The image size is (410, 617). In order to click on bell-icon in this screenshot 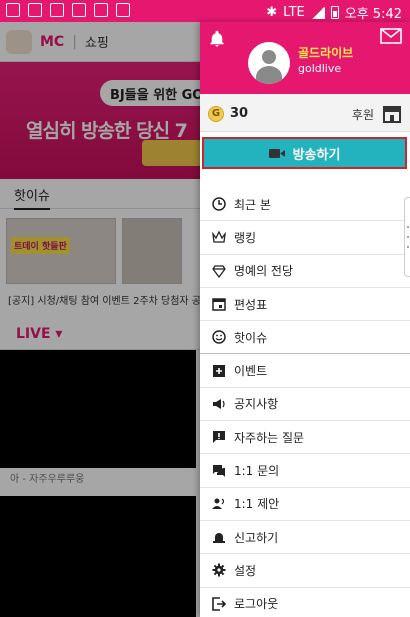, I will do `click(217, 39)`.